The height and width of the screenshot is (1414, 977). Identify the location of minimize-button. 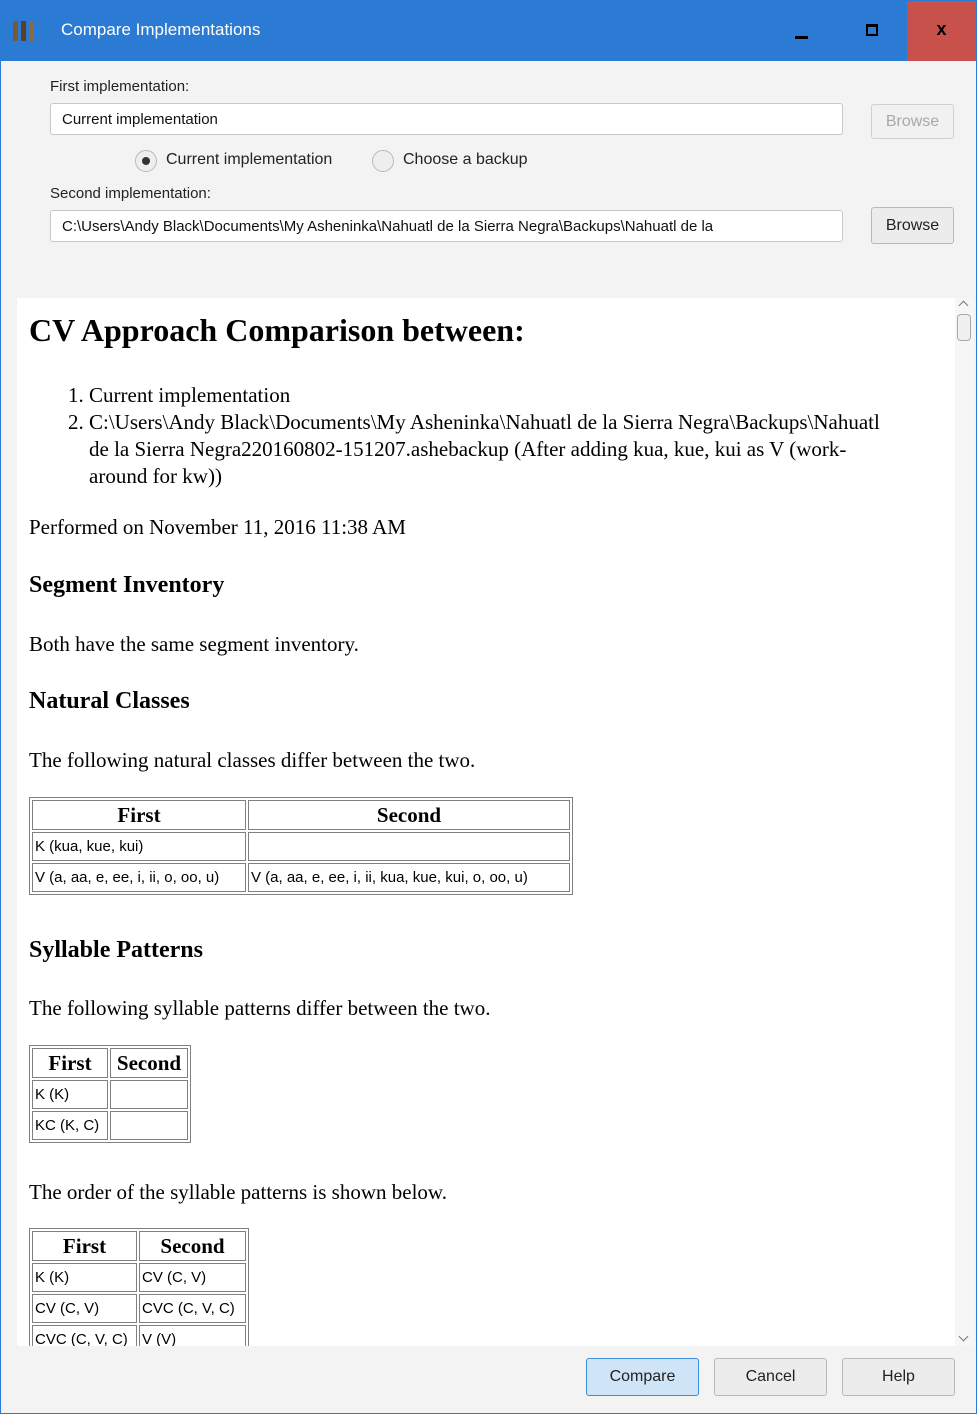
(802, 31).